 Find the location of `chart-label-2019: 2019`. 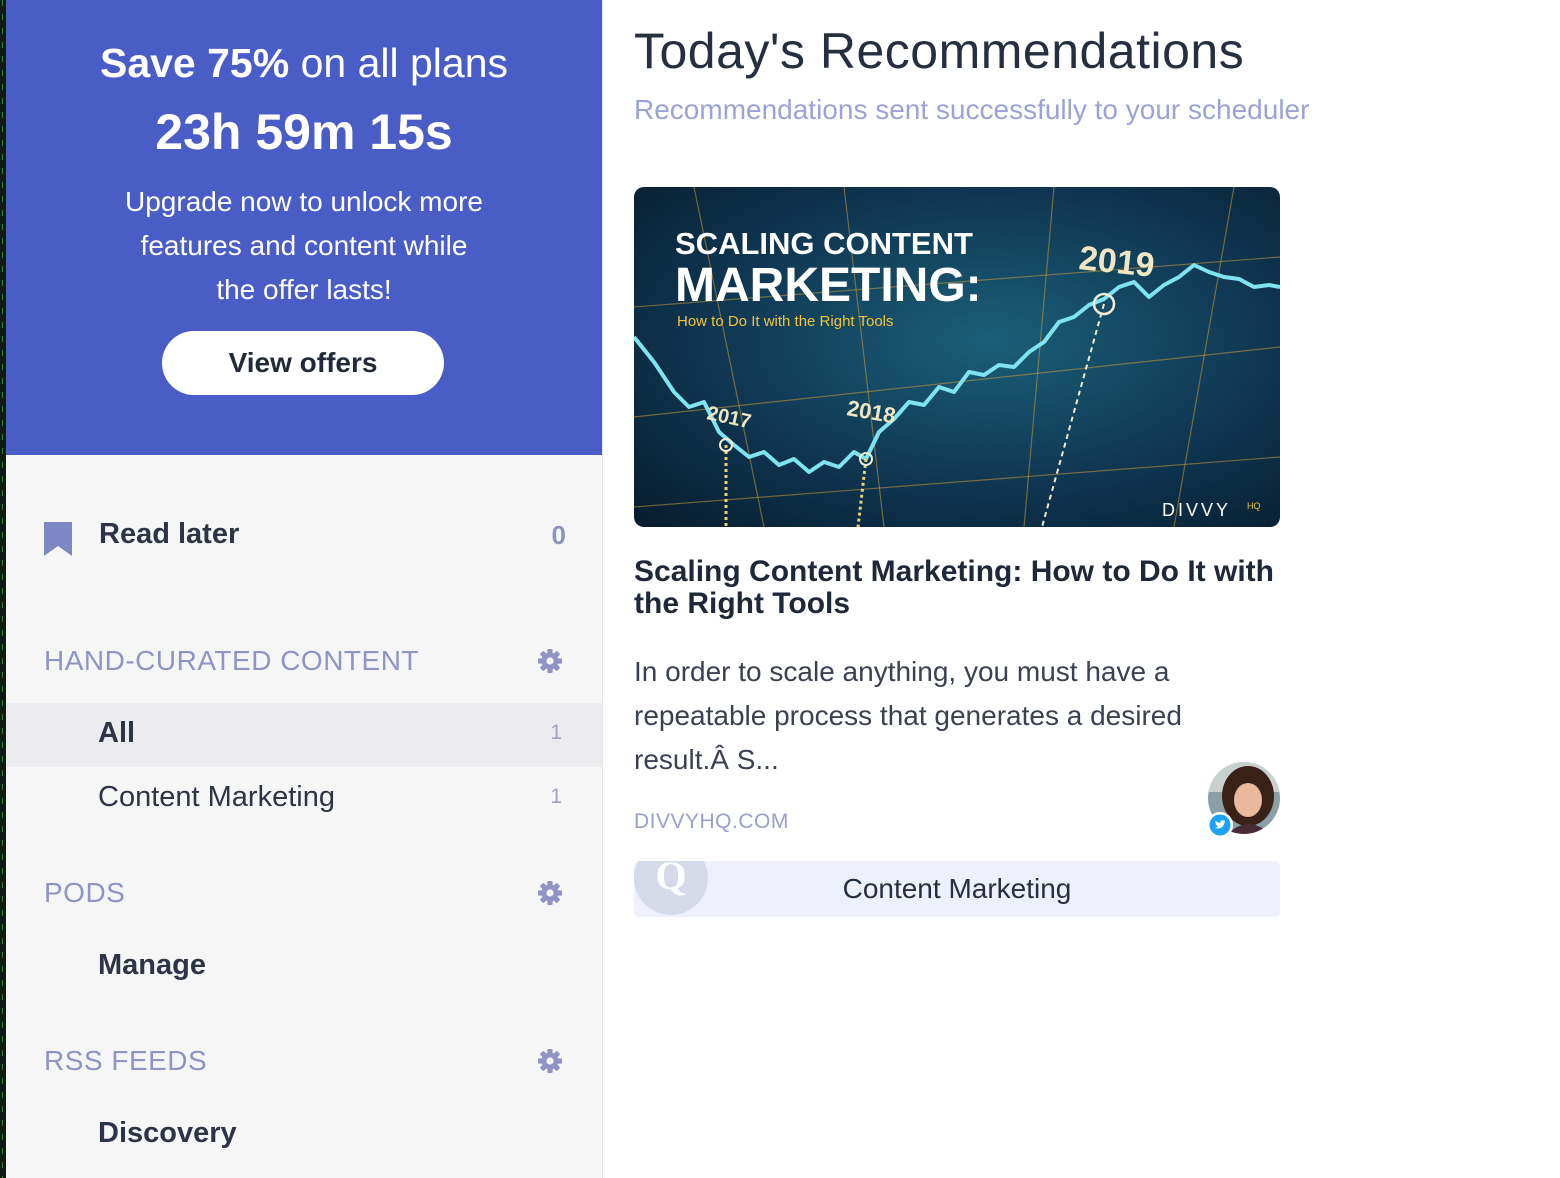

chart-label-2019: 2019 is located at coordinates (1116, 262).